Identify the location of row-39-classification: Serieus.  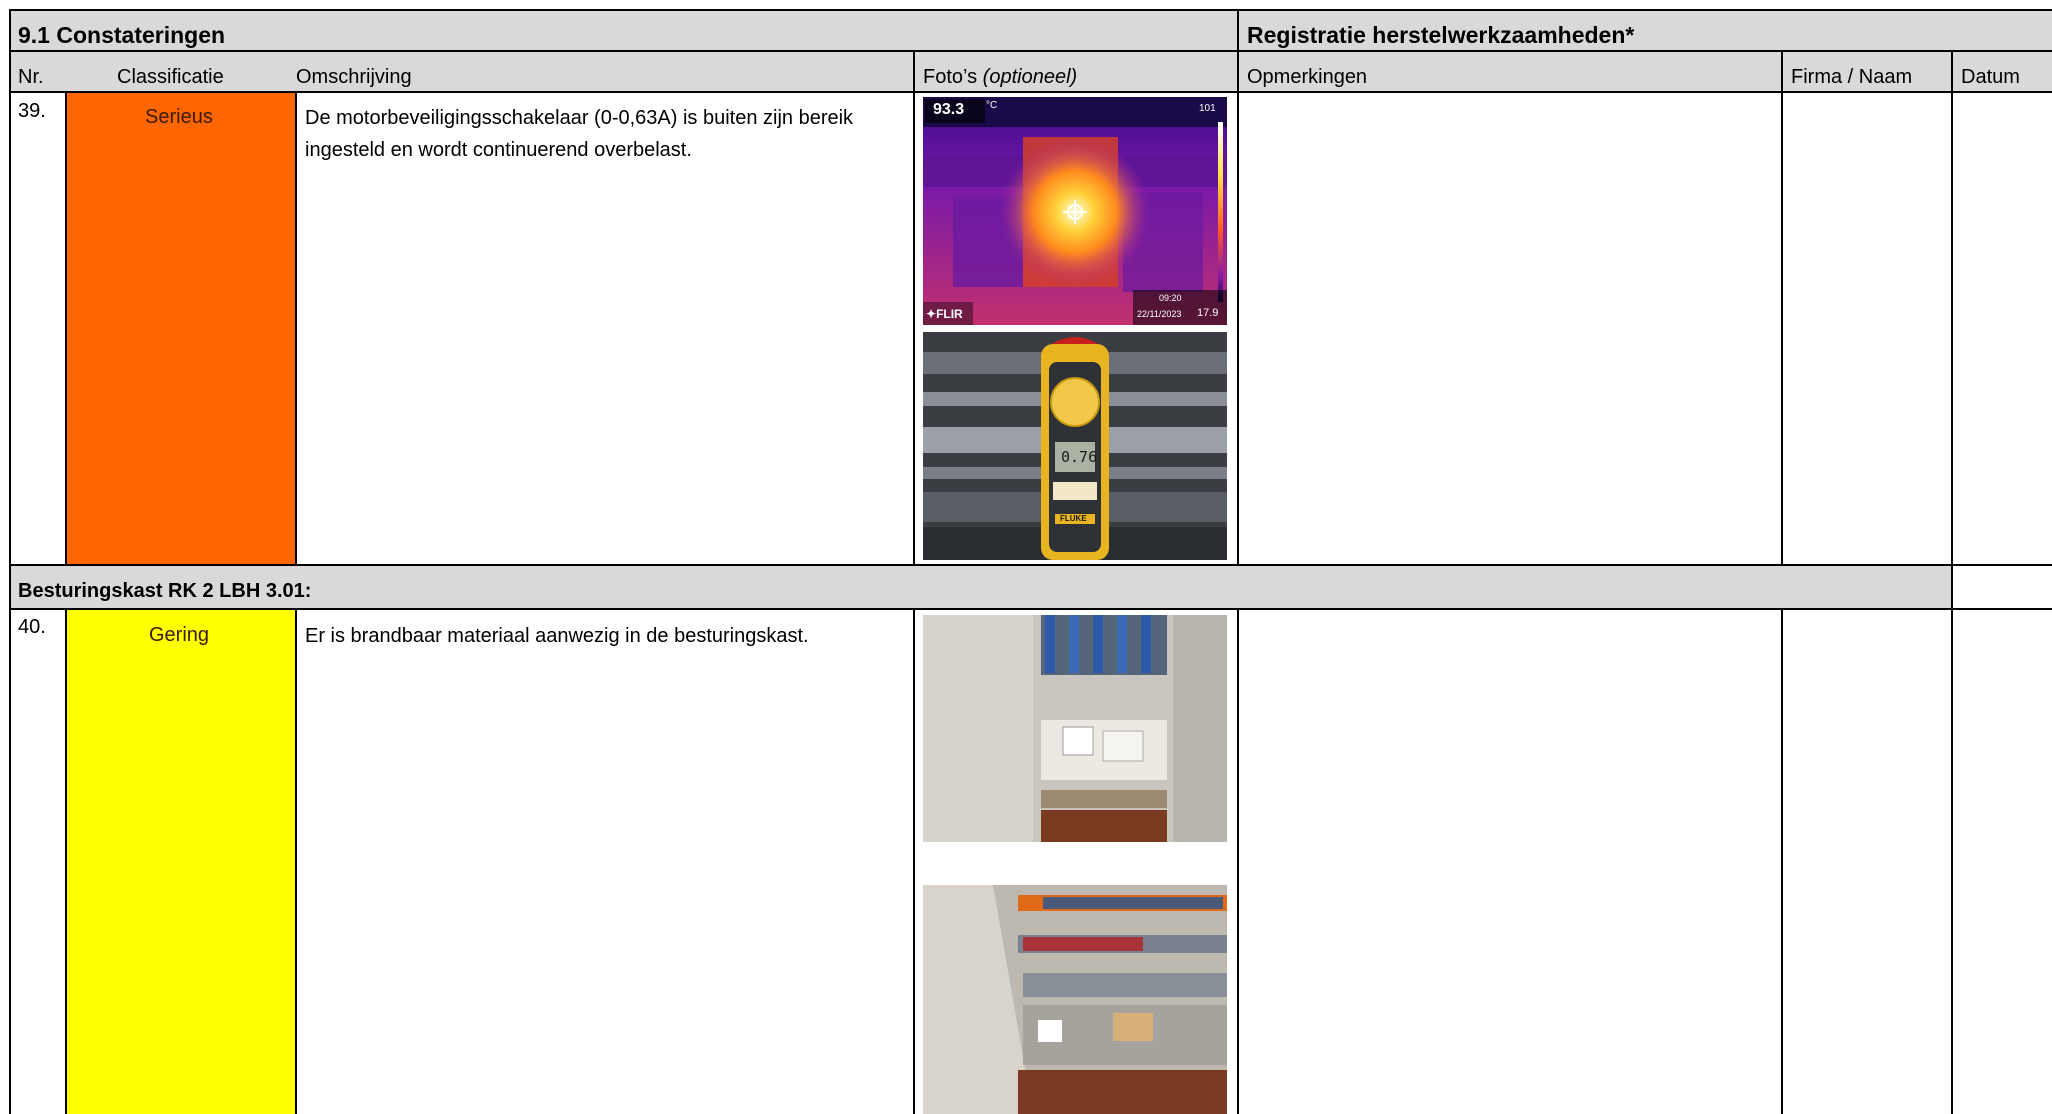
(179, 117).